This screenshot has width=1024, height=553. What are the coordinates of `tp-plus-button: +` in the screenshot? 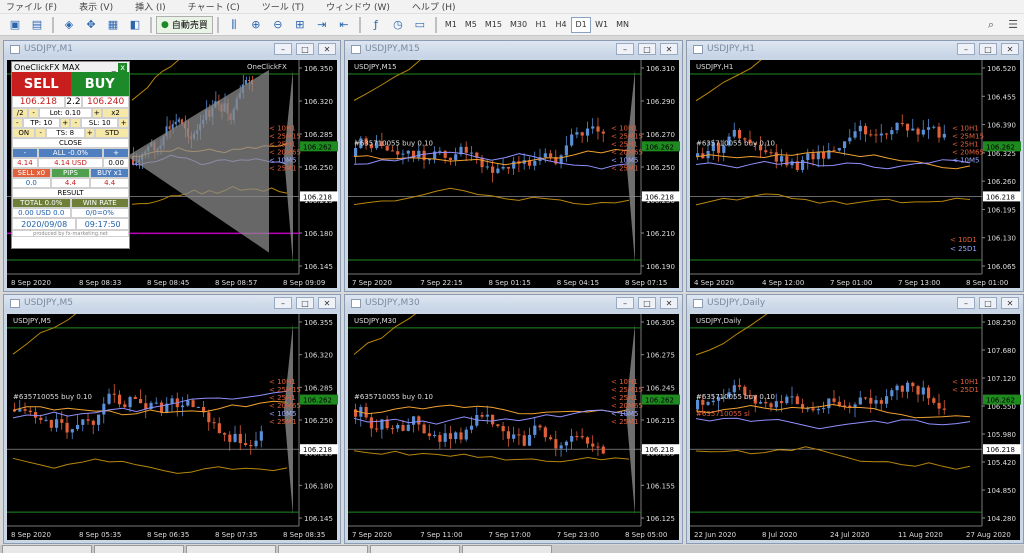 It's located at (65, 123).